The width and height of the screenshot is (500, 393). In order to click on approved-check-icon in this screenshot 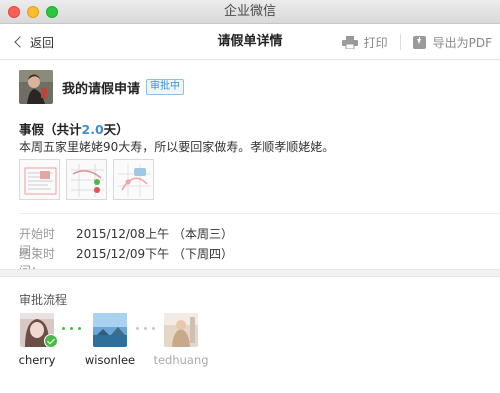, I will do `click(51, 341)`.